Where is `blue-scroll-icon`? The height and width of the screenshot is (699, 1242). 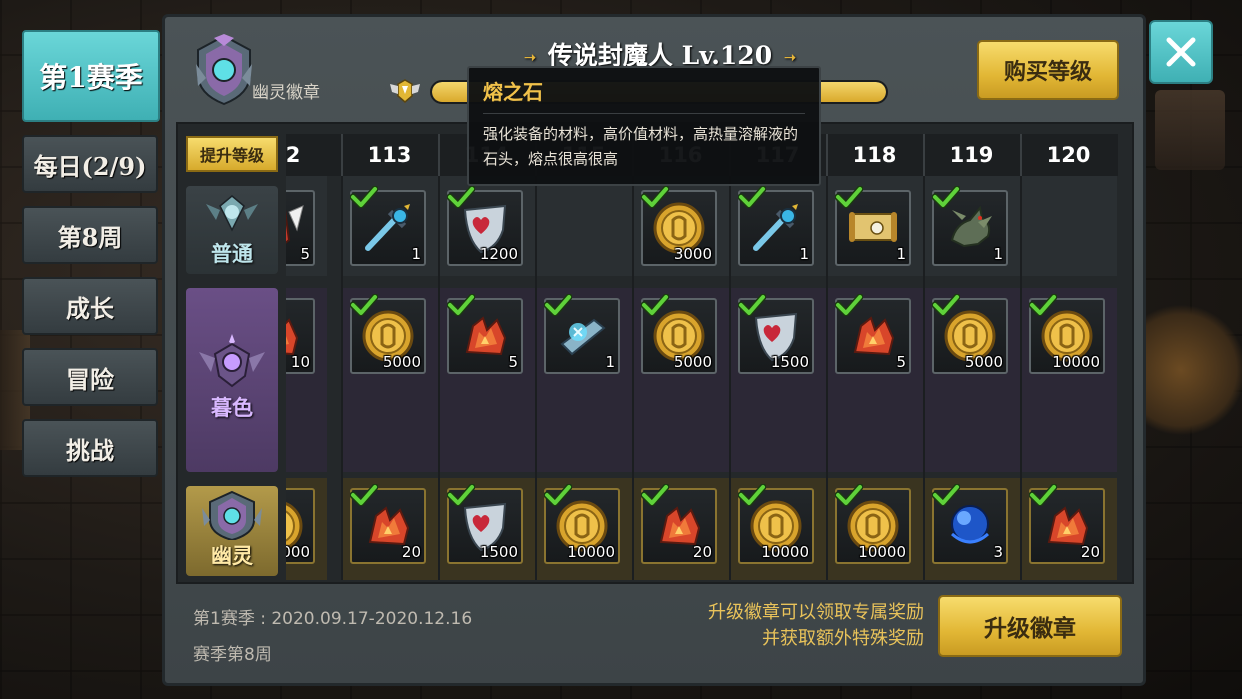
blue-scroll-icon is located at coordinates (582, 336).